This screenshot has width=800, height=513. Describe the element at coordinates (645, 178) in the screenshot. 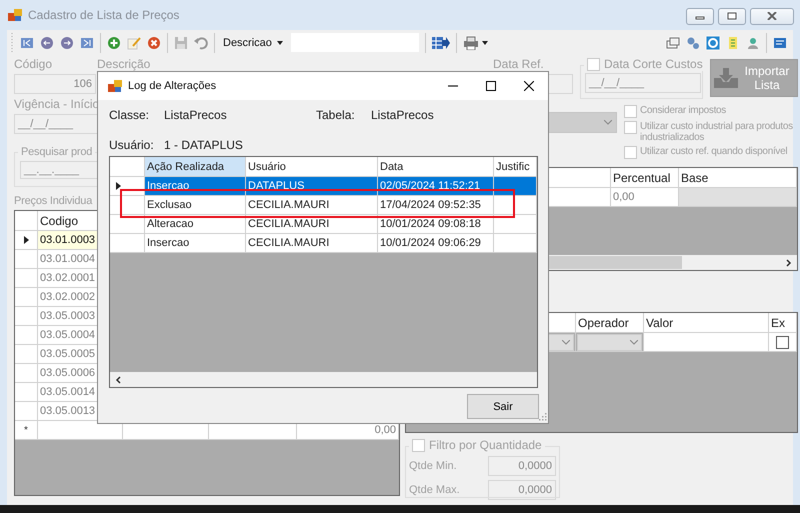

I see `column-header: Percentual` at that location.